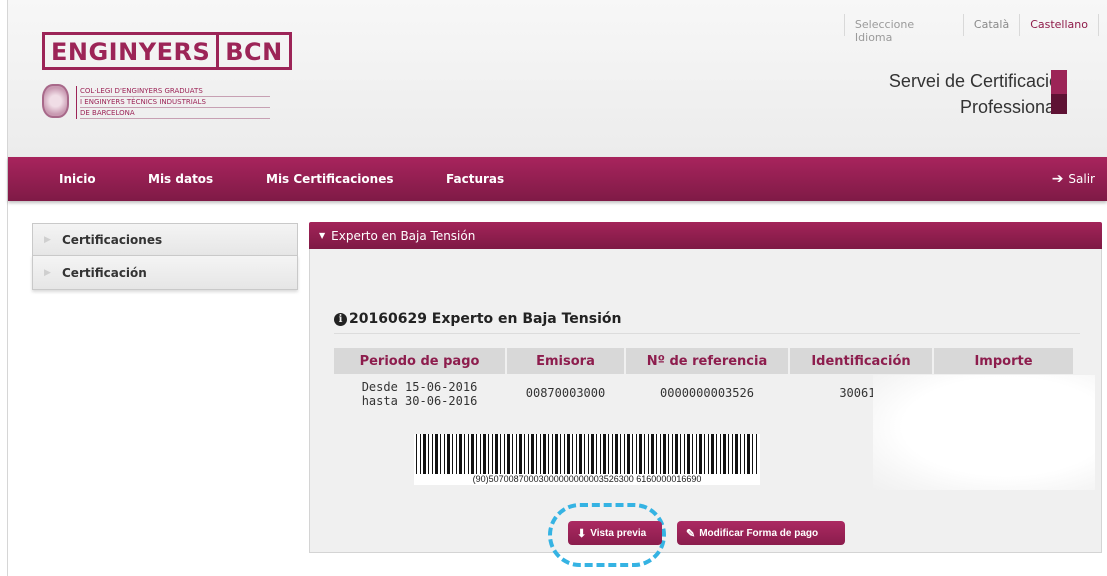 Image resolution: width=1107 pixels, height=576 pixels. I want to click on cell-referencia: 0000000003526, so click(707, 393).